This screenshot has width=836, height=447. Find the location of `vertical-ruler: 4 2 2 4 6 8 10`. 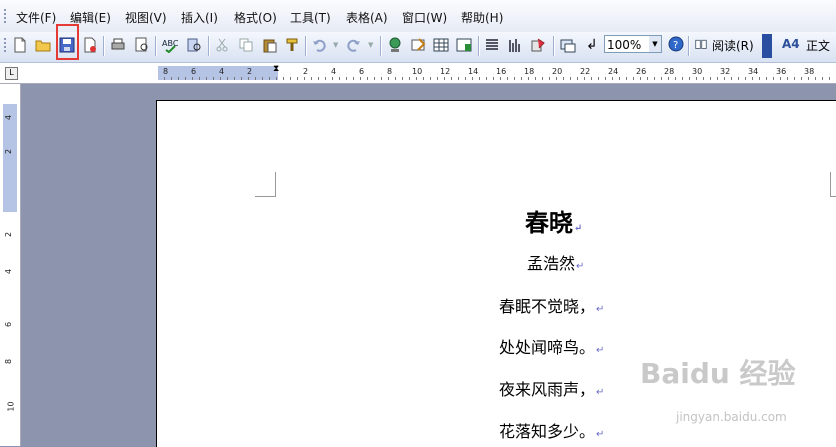

vertical-ruler: 4 2 2 4 6 8 10 is located at coordinates (10, 265).